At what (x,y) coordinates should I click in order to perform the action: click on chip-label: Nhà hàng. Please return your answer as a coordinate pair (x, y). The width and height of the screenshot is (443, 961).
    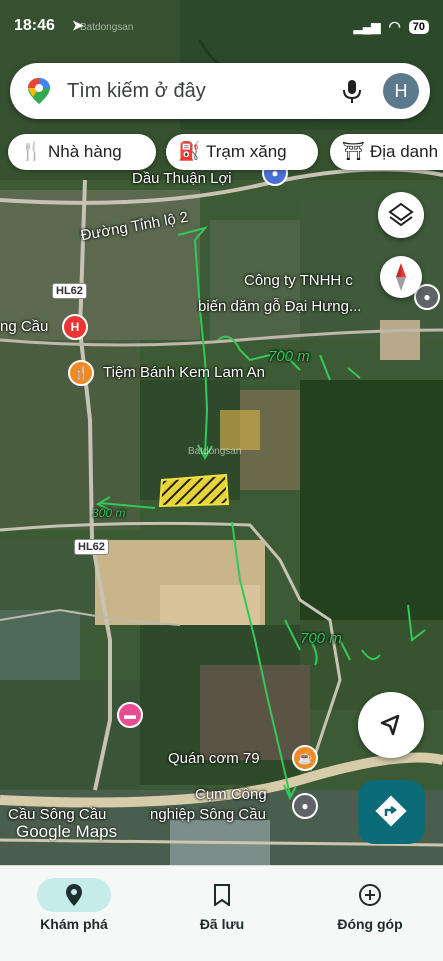
    Looking at the image, I should click on (85, 151).